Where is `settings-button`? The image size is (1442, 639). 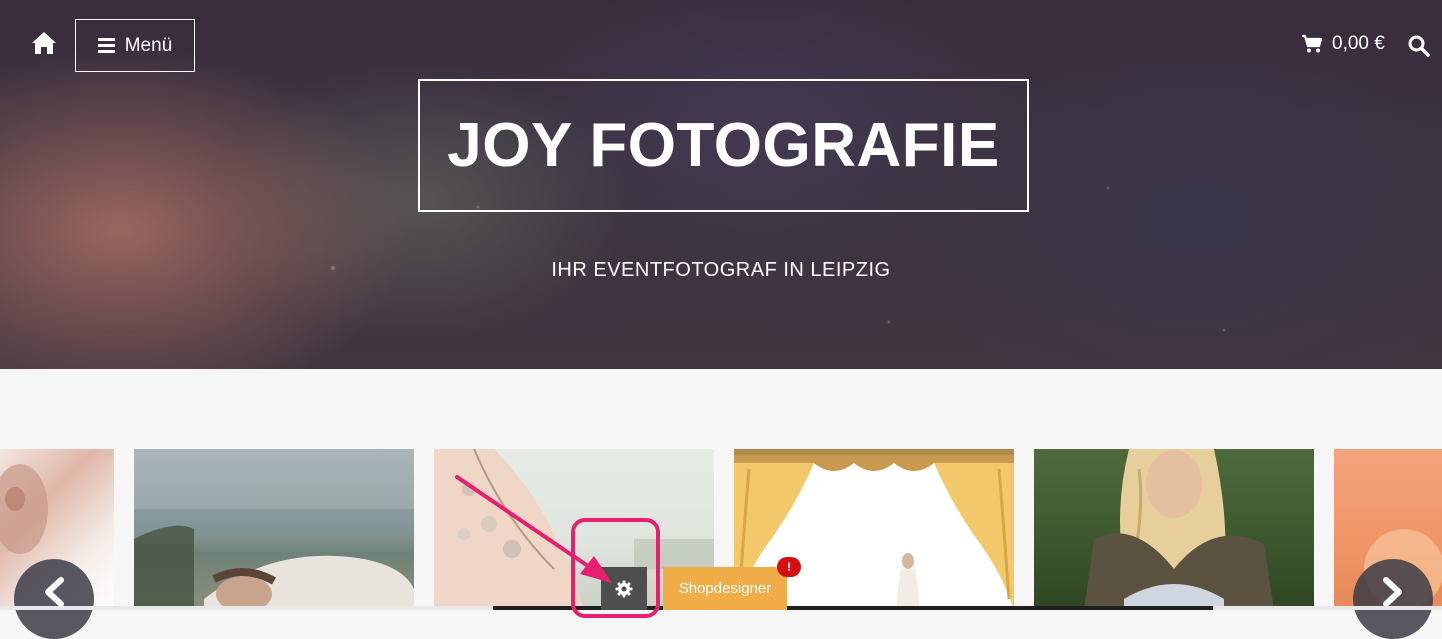
settings-button is located at coordinates (624, 588).